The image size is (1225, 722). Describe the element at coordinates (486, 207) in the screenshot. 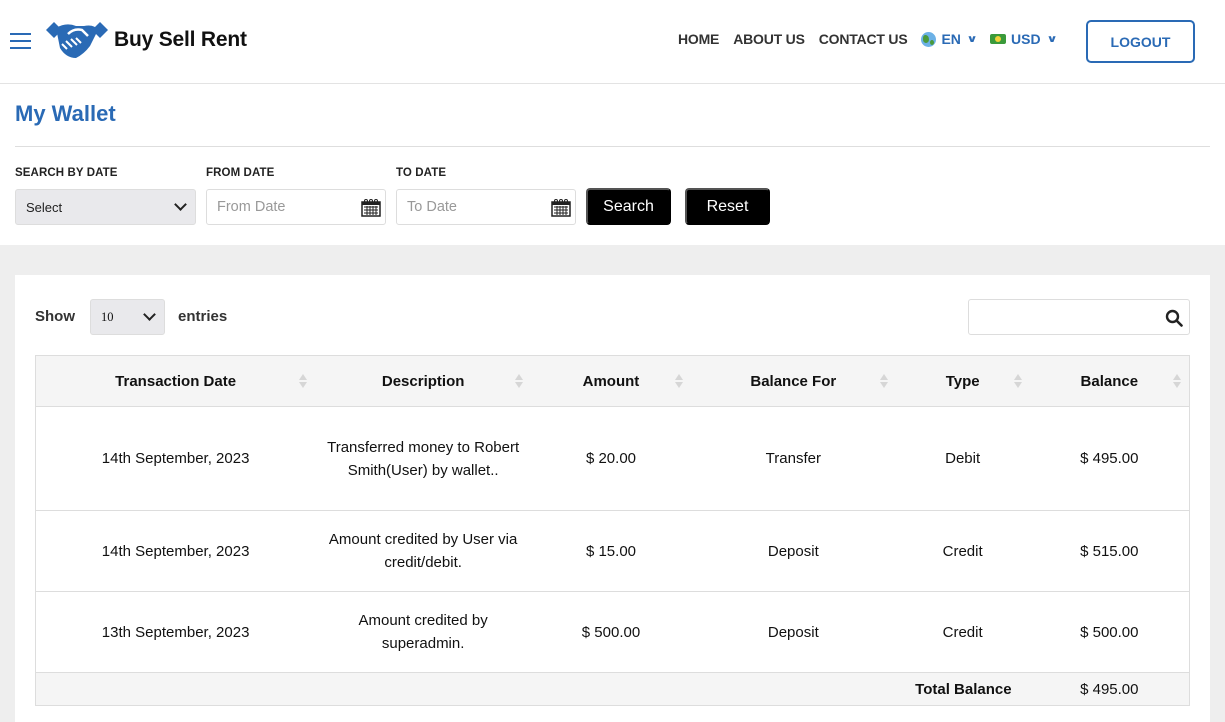

I see `to-date-input: To Date` at that location.